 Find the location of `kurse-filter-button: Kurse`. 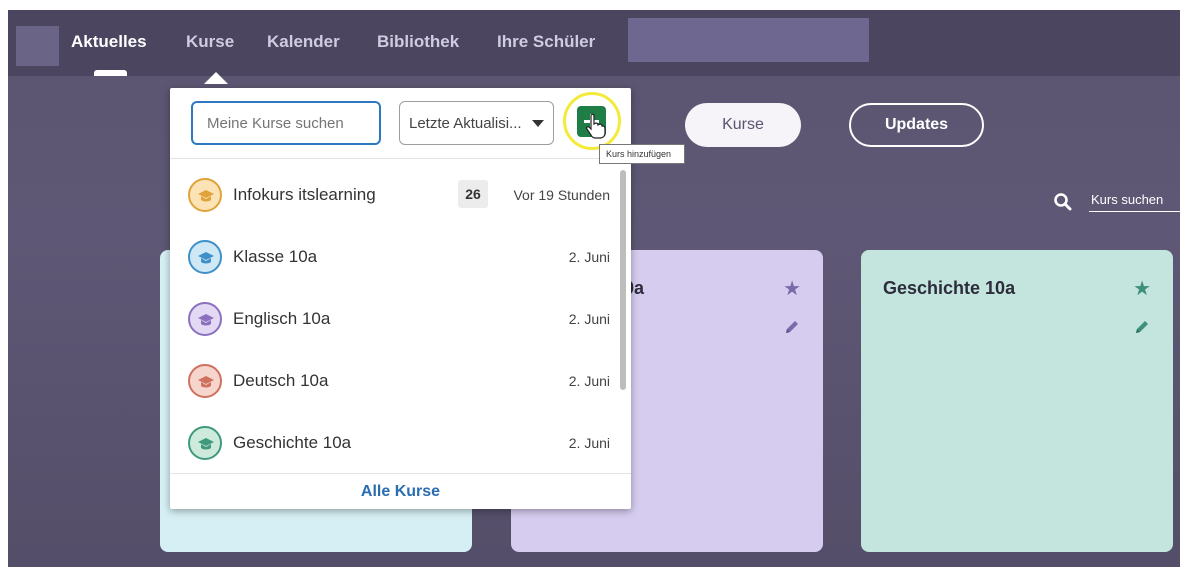

kurse-filter-button: Kurse is located at coordinates (743, 125).